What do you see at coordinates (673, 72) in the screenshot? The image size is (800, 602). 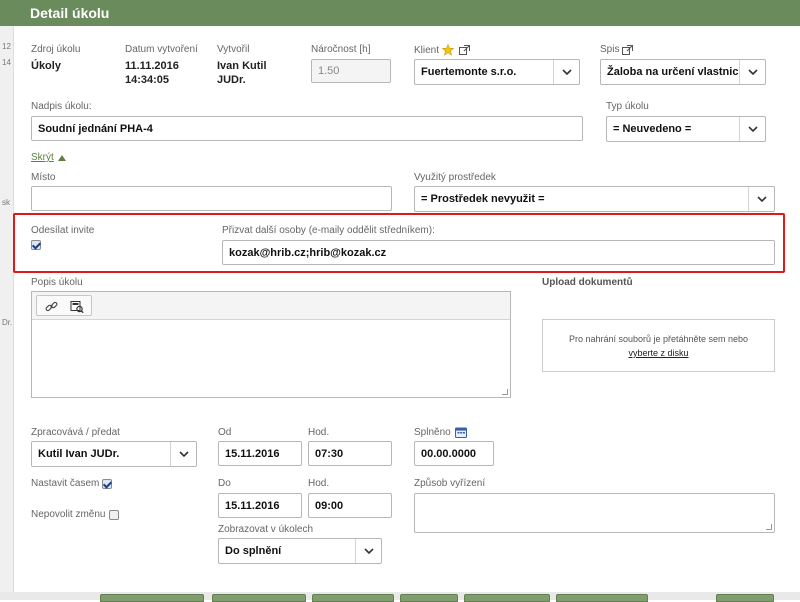 I see `file-select-value: Žaloba na určení vlastnic` at bounding box center [673, 72].